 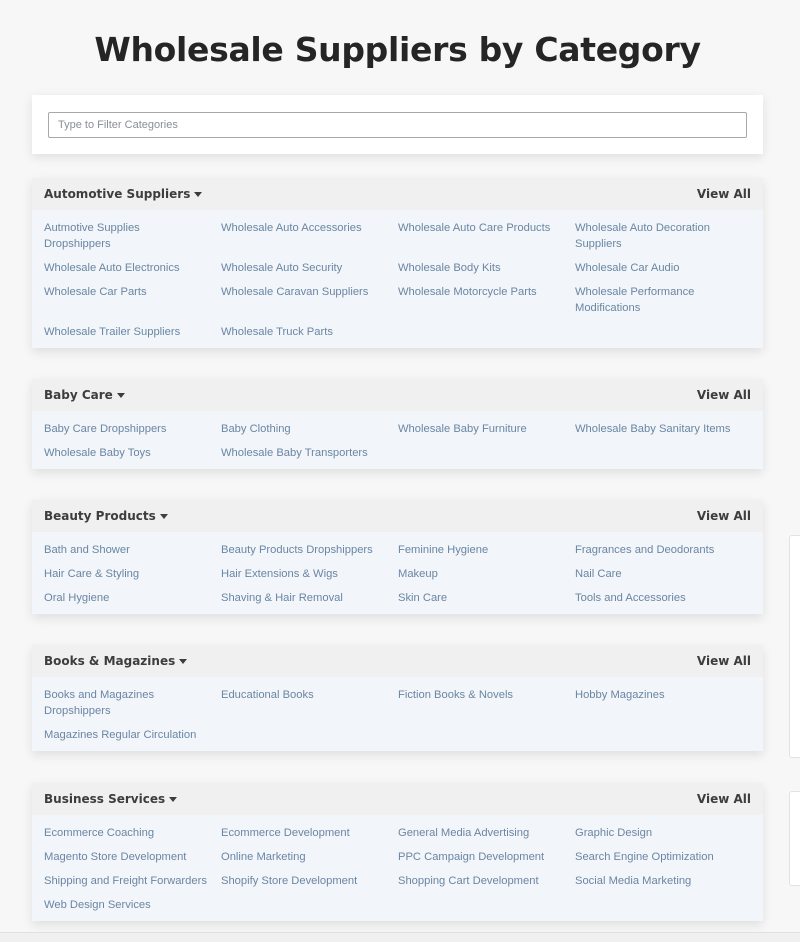 What do you see at coordinates (132, 857) in the screenshot?
I see `subcategory-link: Magento Store Development` at bounding box center [132, 857].